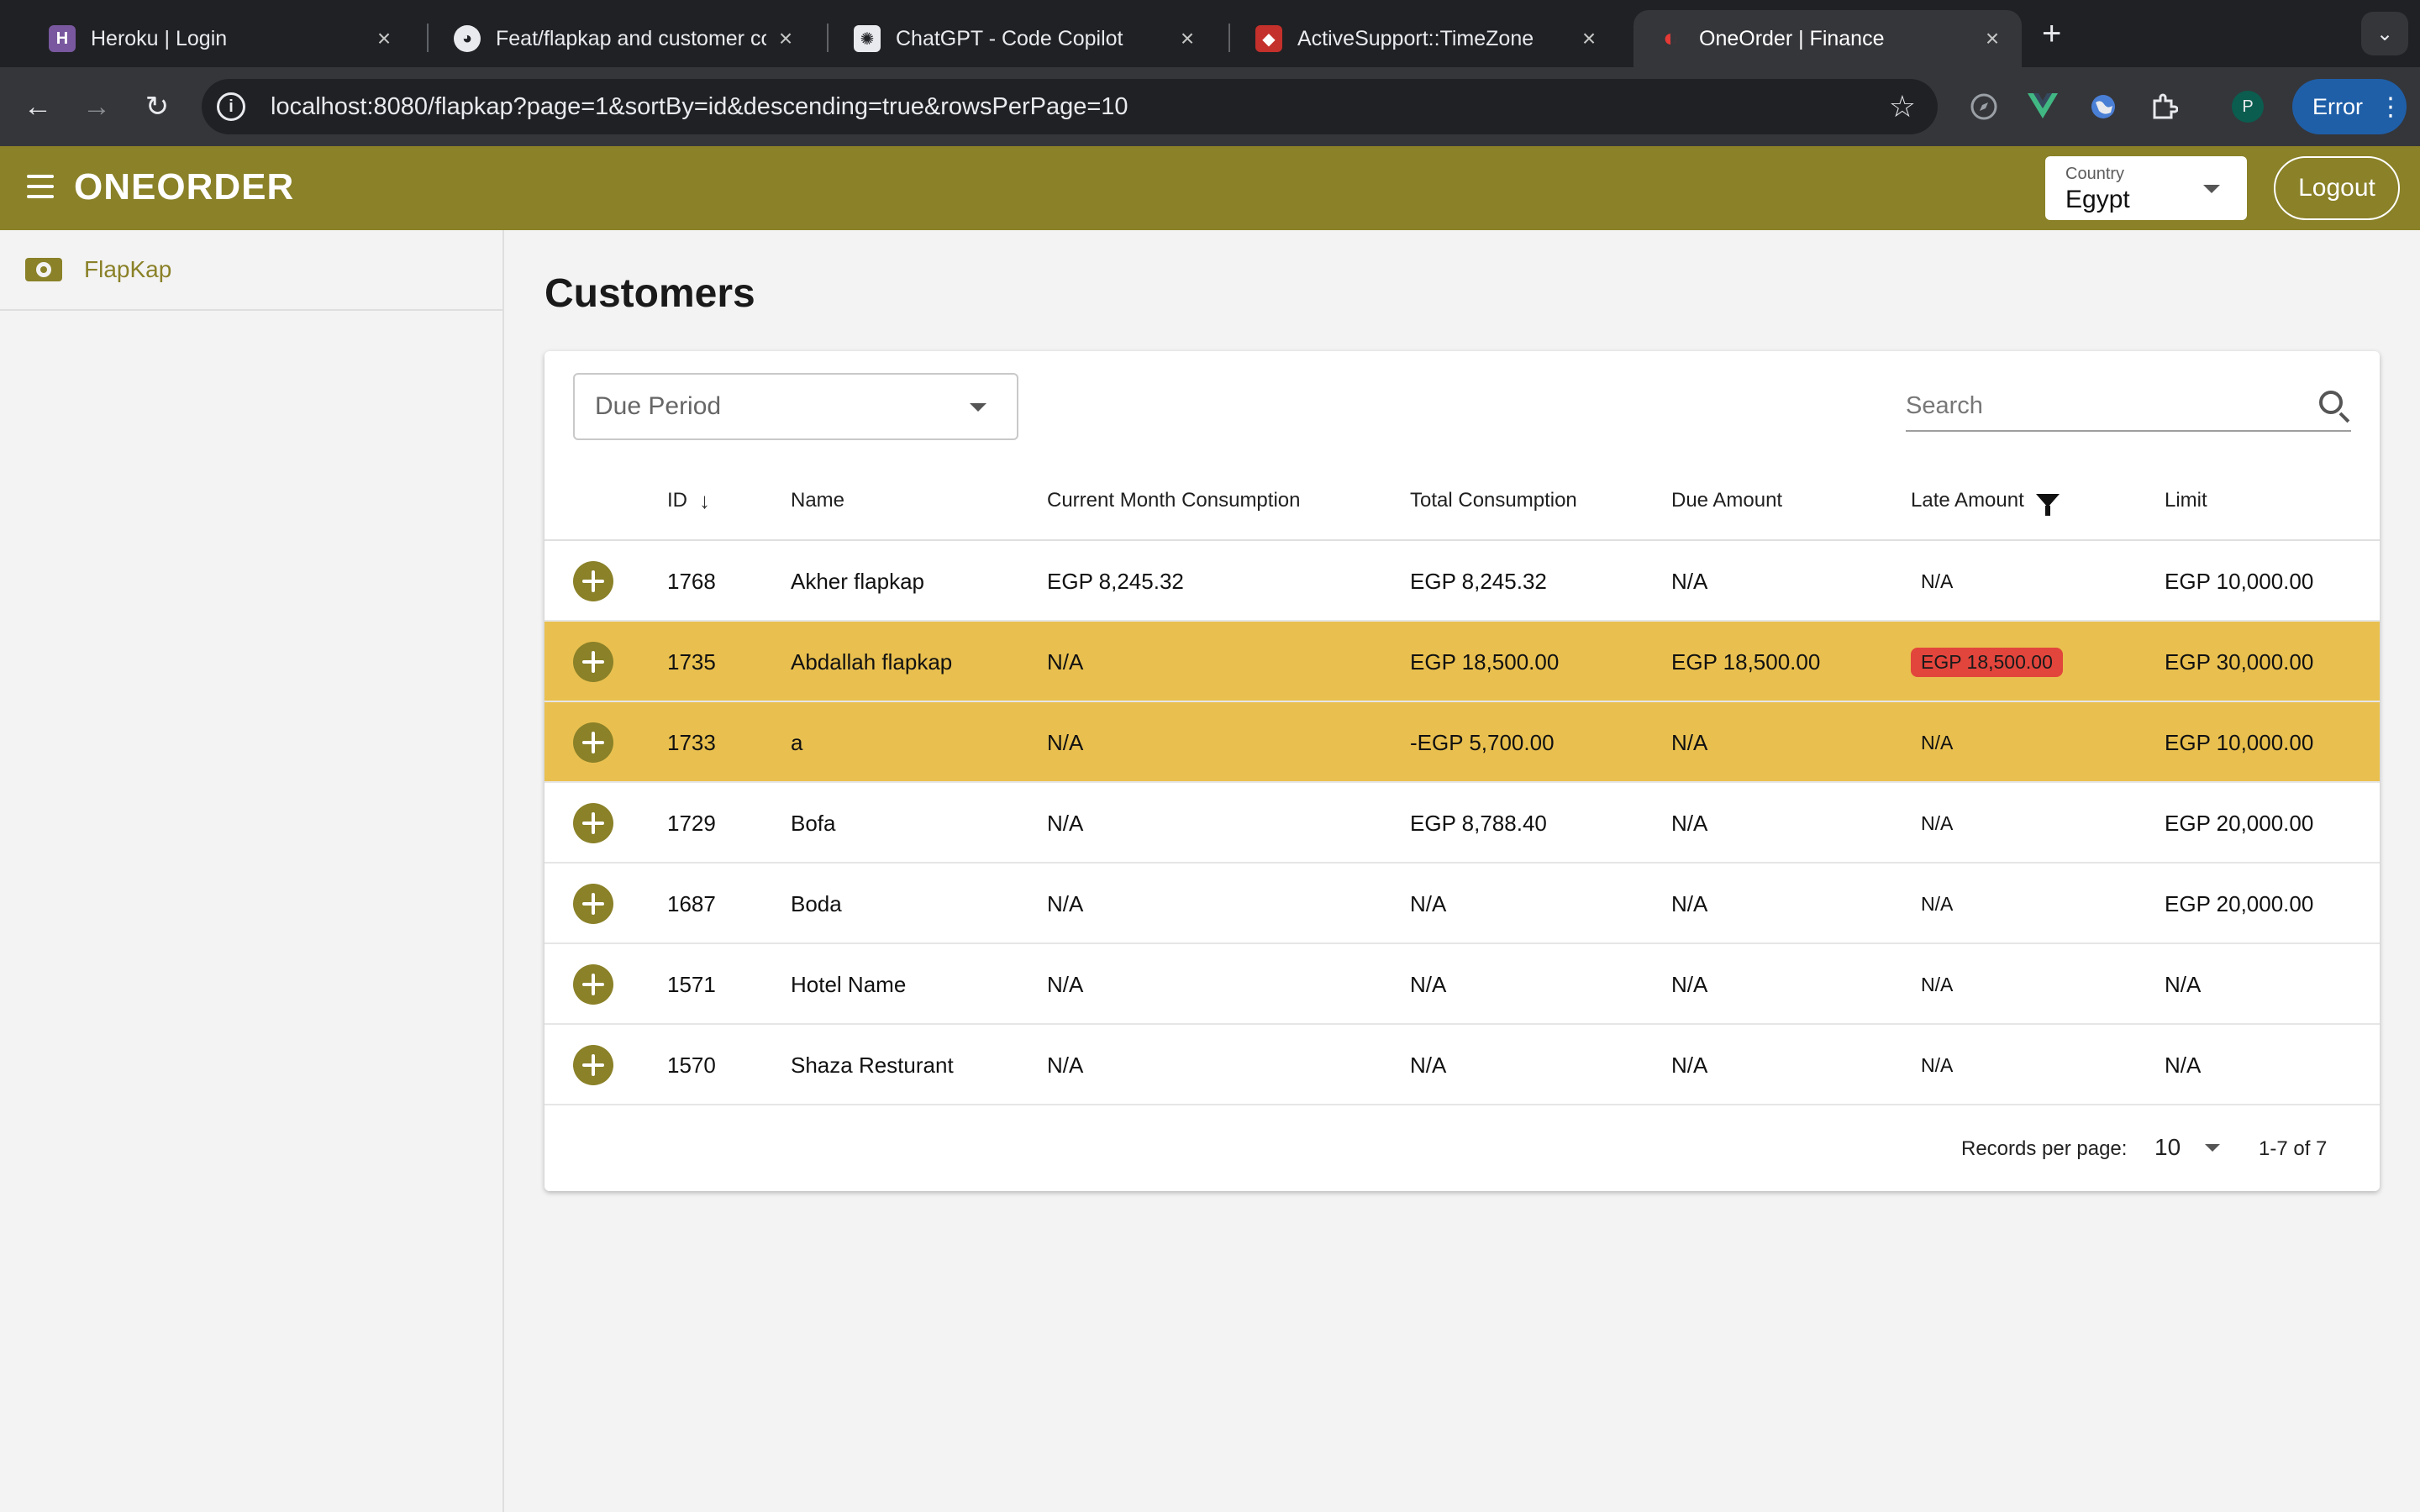 This screenshot has height=1512, width=2420. I want to click on profile-avatar: P, so click(2248, 107).